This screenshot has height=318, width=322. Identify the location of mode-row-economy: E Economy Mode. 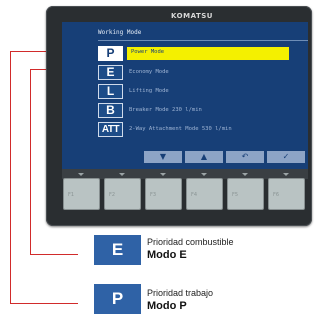
(203, 72).